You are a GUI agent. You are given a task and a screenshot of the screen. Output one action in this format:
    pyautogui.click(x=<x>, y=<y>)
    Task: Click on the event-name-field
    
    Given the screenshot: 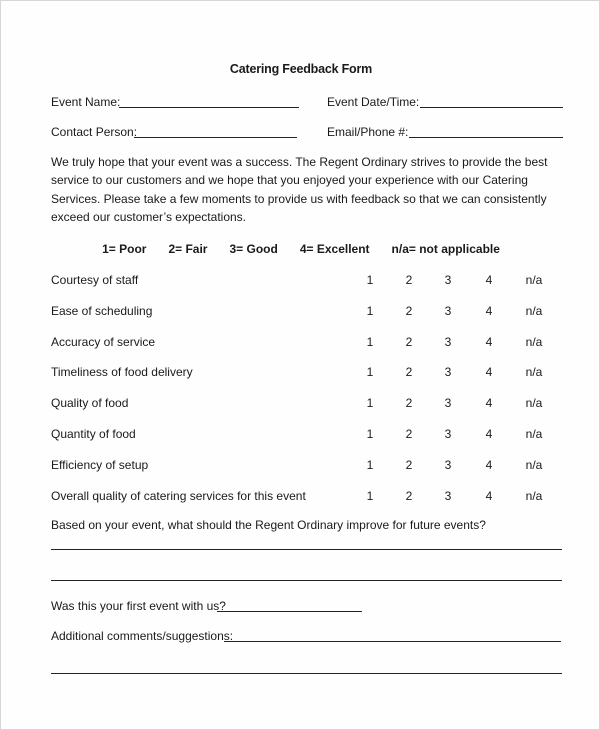 What is the action you would take?
    pyautogui.click(x=209, y=107)
    